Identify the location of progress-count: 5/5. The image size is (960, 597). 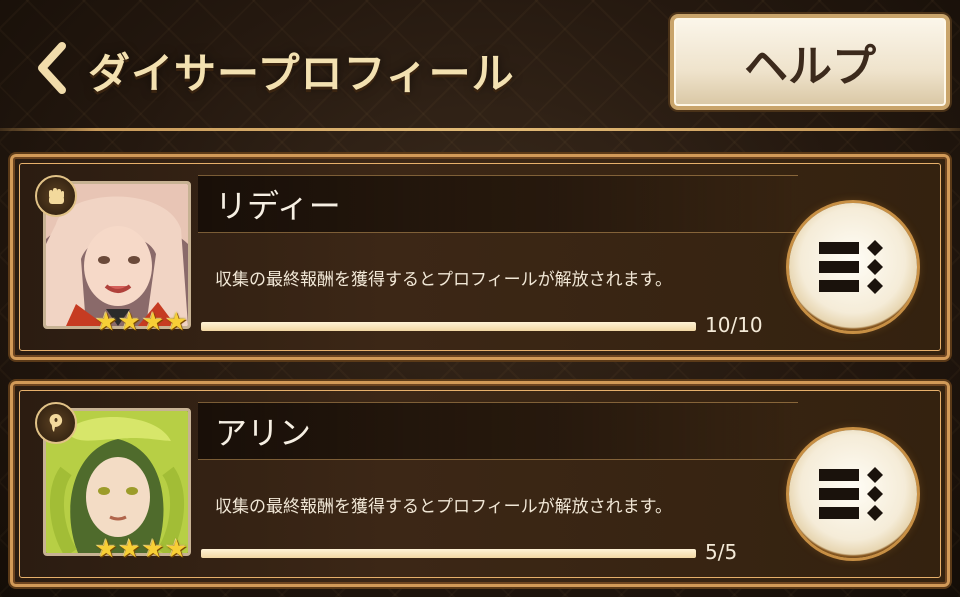
(721, 552).